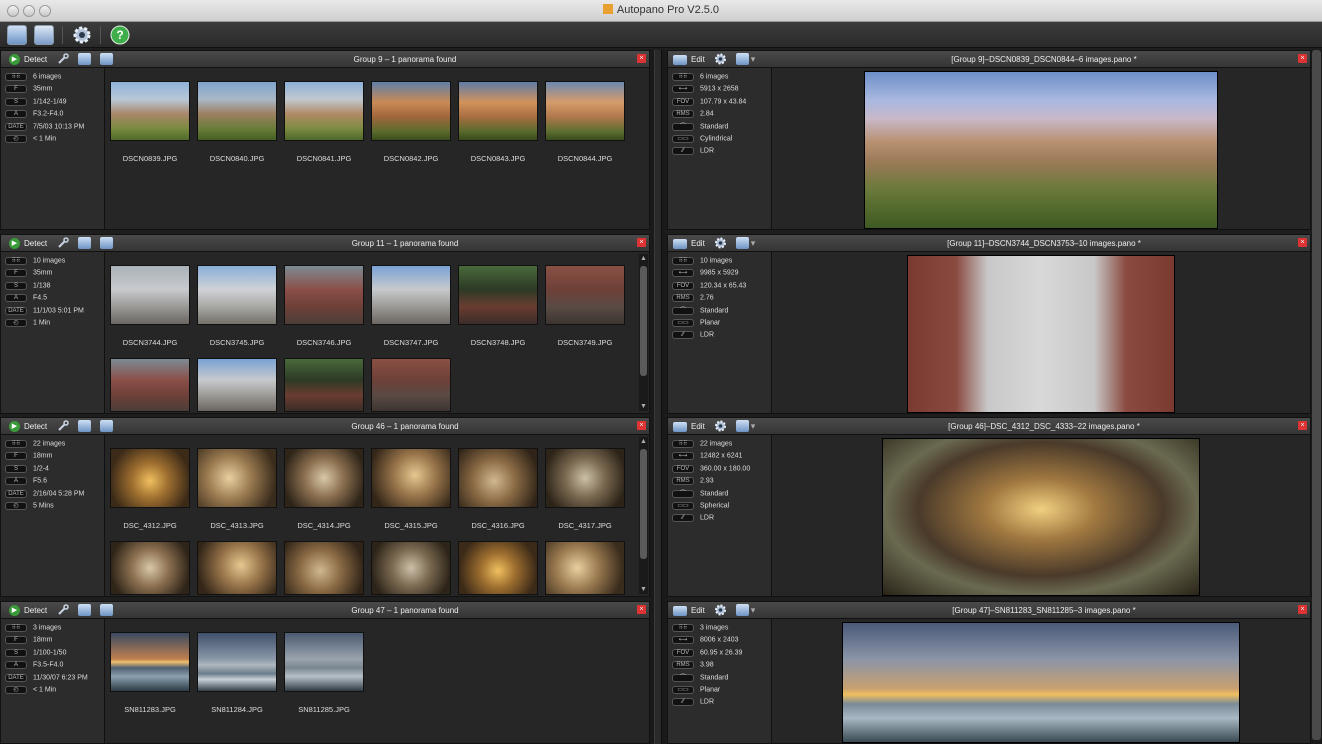 The height and width of the screenshot is (744, 1322). I want to click on pano-rms-value: 2.84, so click(707, 114).